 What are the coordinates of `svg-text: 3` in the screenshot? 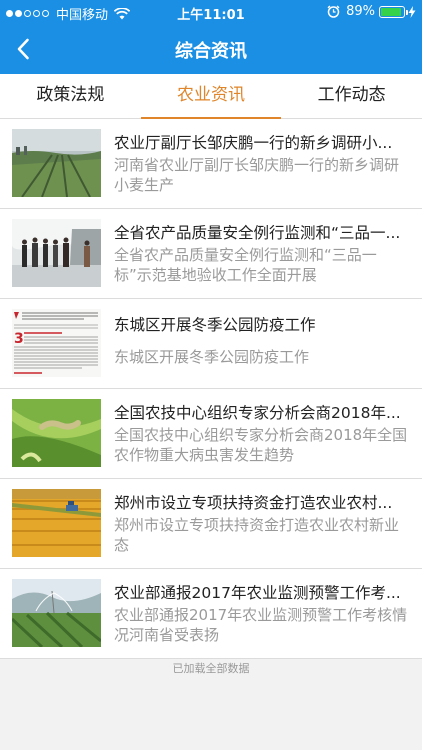 It's located at (19, 339).